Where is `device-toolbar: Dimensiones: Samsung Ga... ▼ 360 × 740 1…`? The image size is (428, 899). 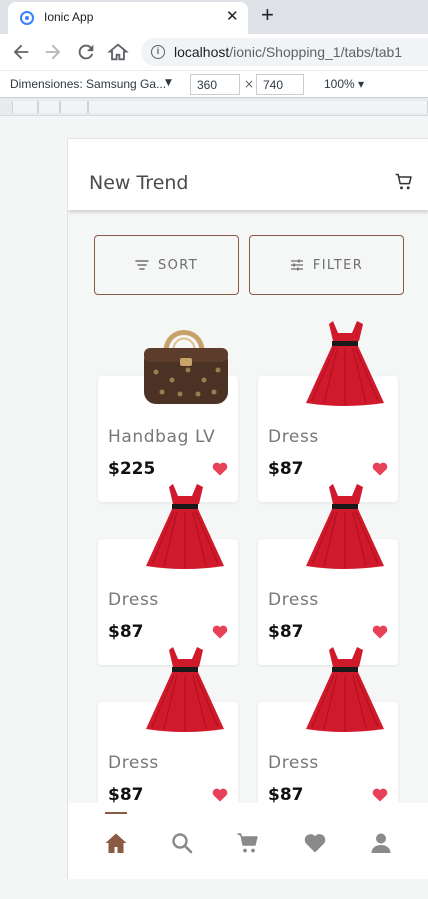 device-toolbar: Dimensiones: Samsung Ga... ▼ 360 × 740 1… is located at coordinates (214, 84).